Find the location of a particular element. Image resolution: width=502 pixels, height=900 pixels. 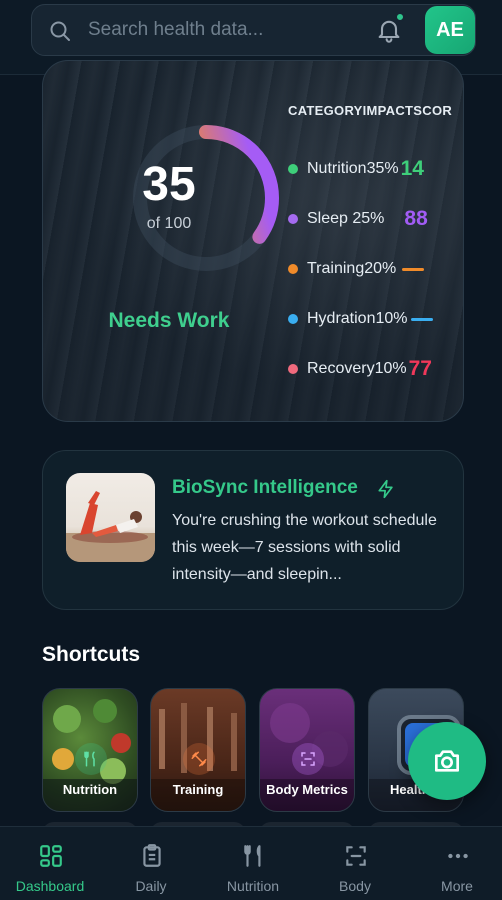

category-row-training: Training 20% is located at coordinates (356, 269).